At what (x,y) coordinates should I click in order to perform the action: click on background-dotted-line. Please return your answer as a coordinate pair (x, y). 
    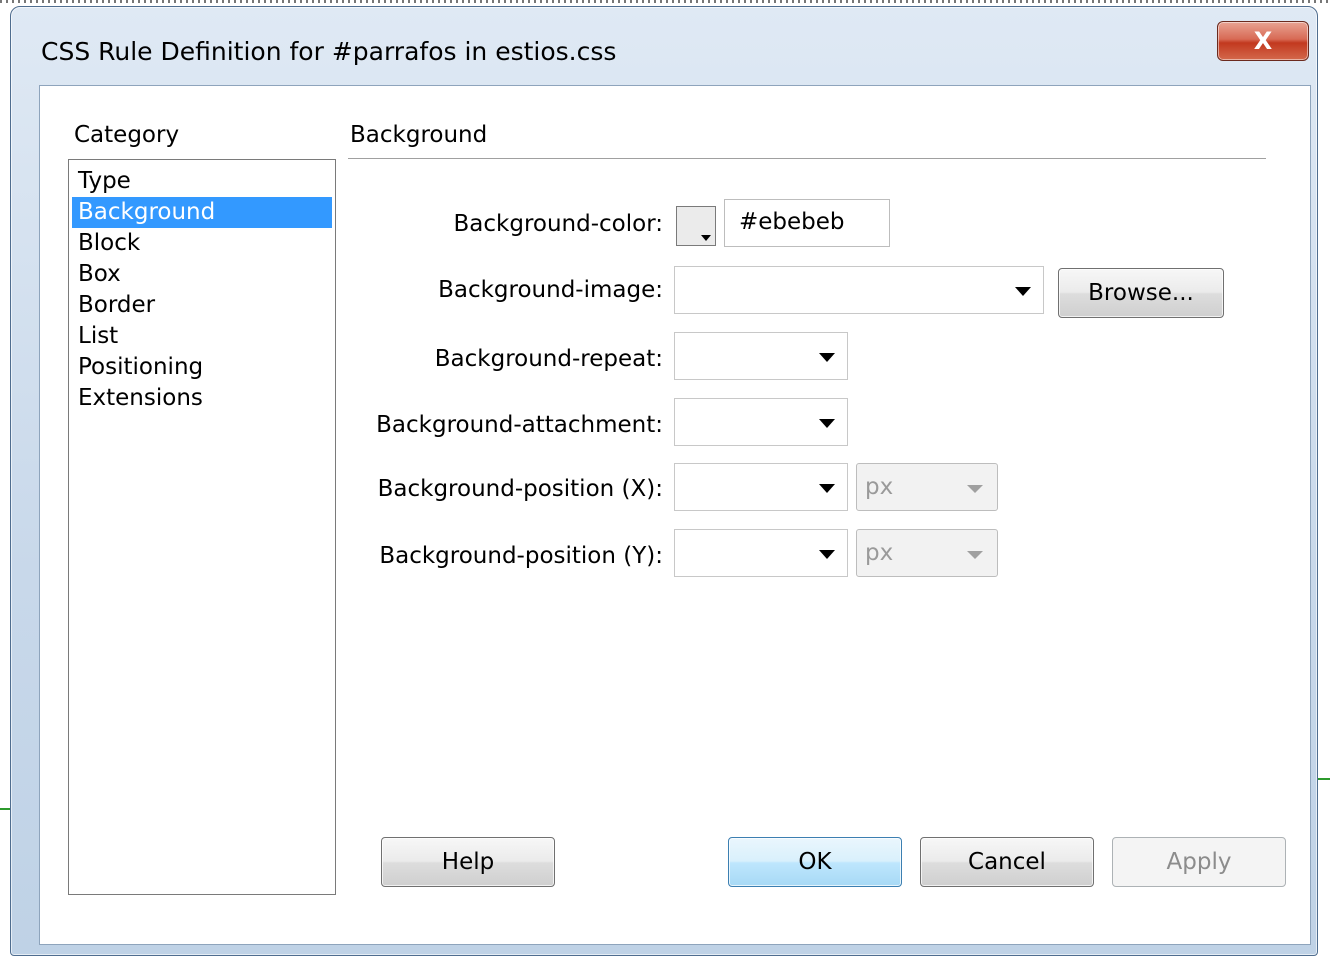
    Looking at the image, I should click on (665, 1).